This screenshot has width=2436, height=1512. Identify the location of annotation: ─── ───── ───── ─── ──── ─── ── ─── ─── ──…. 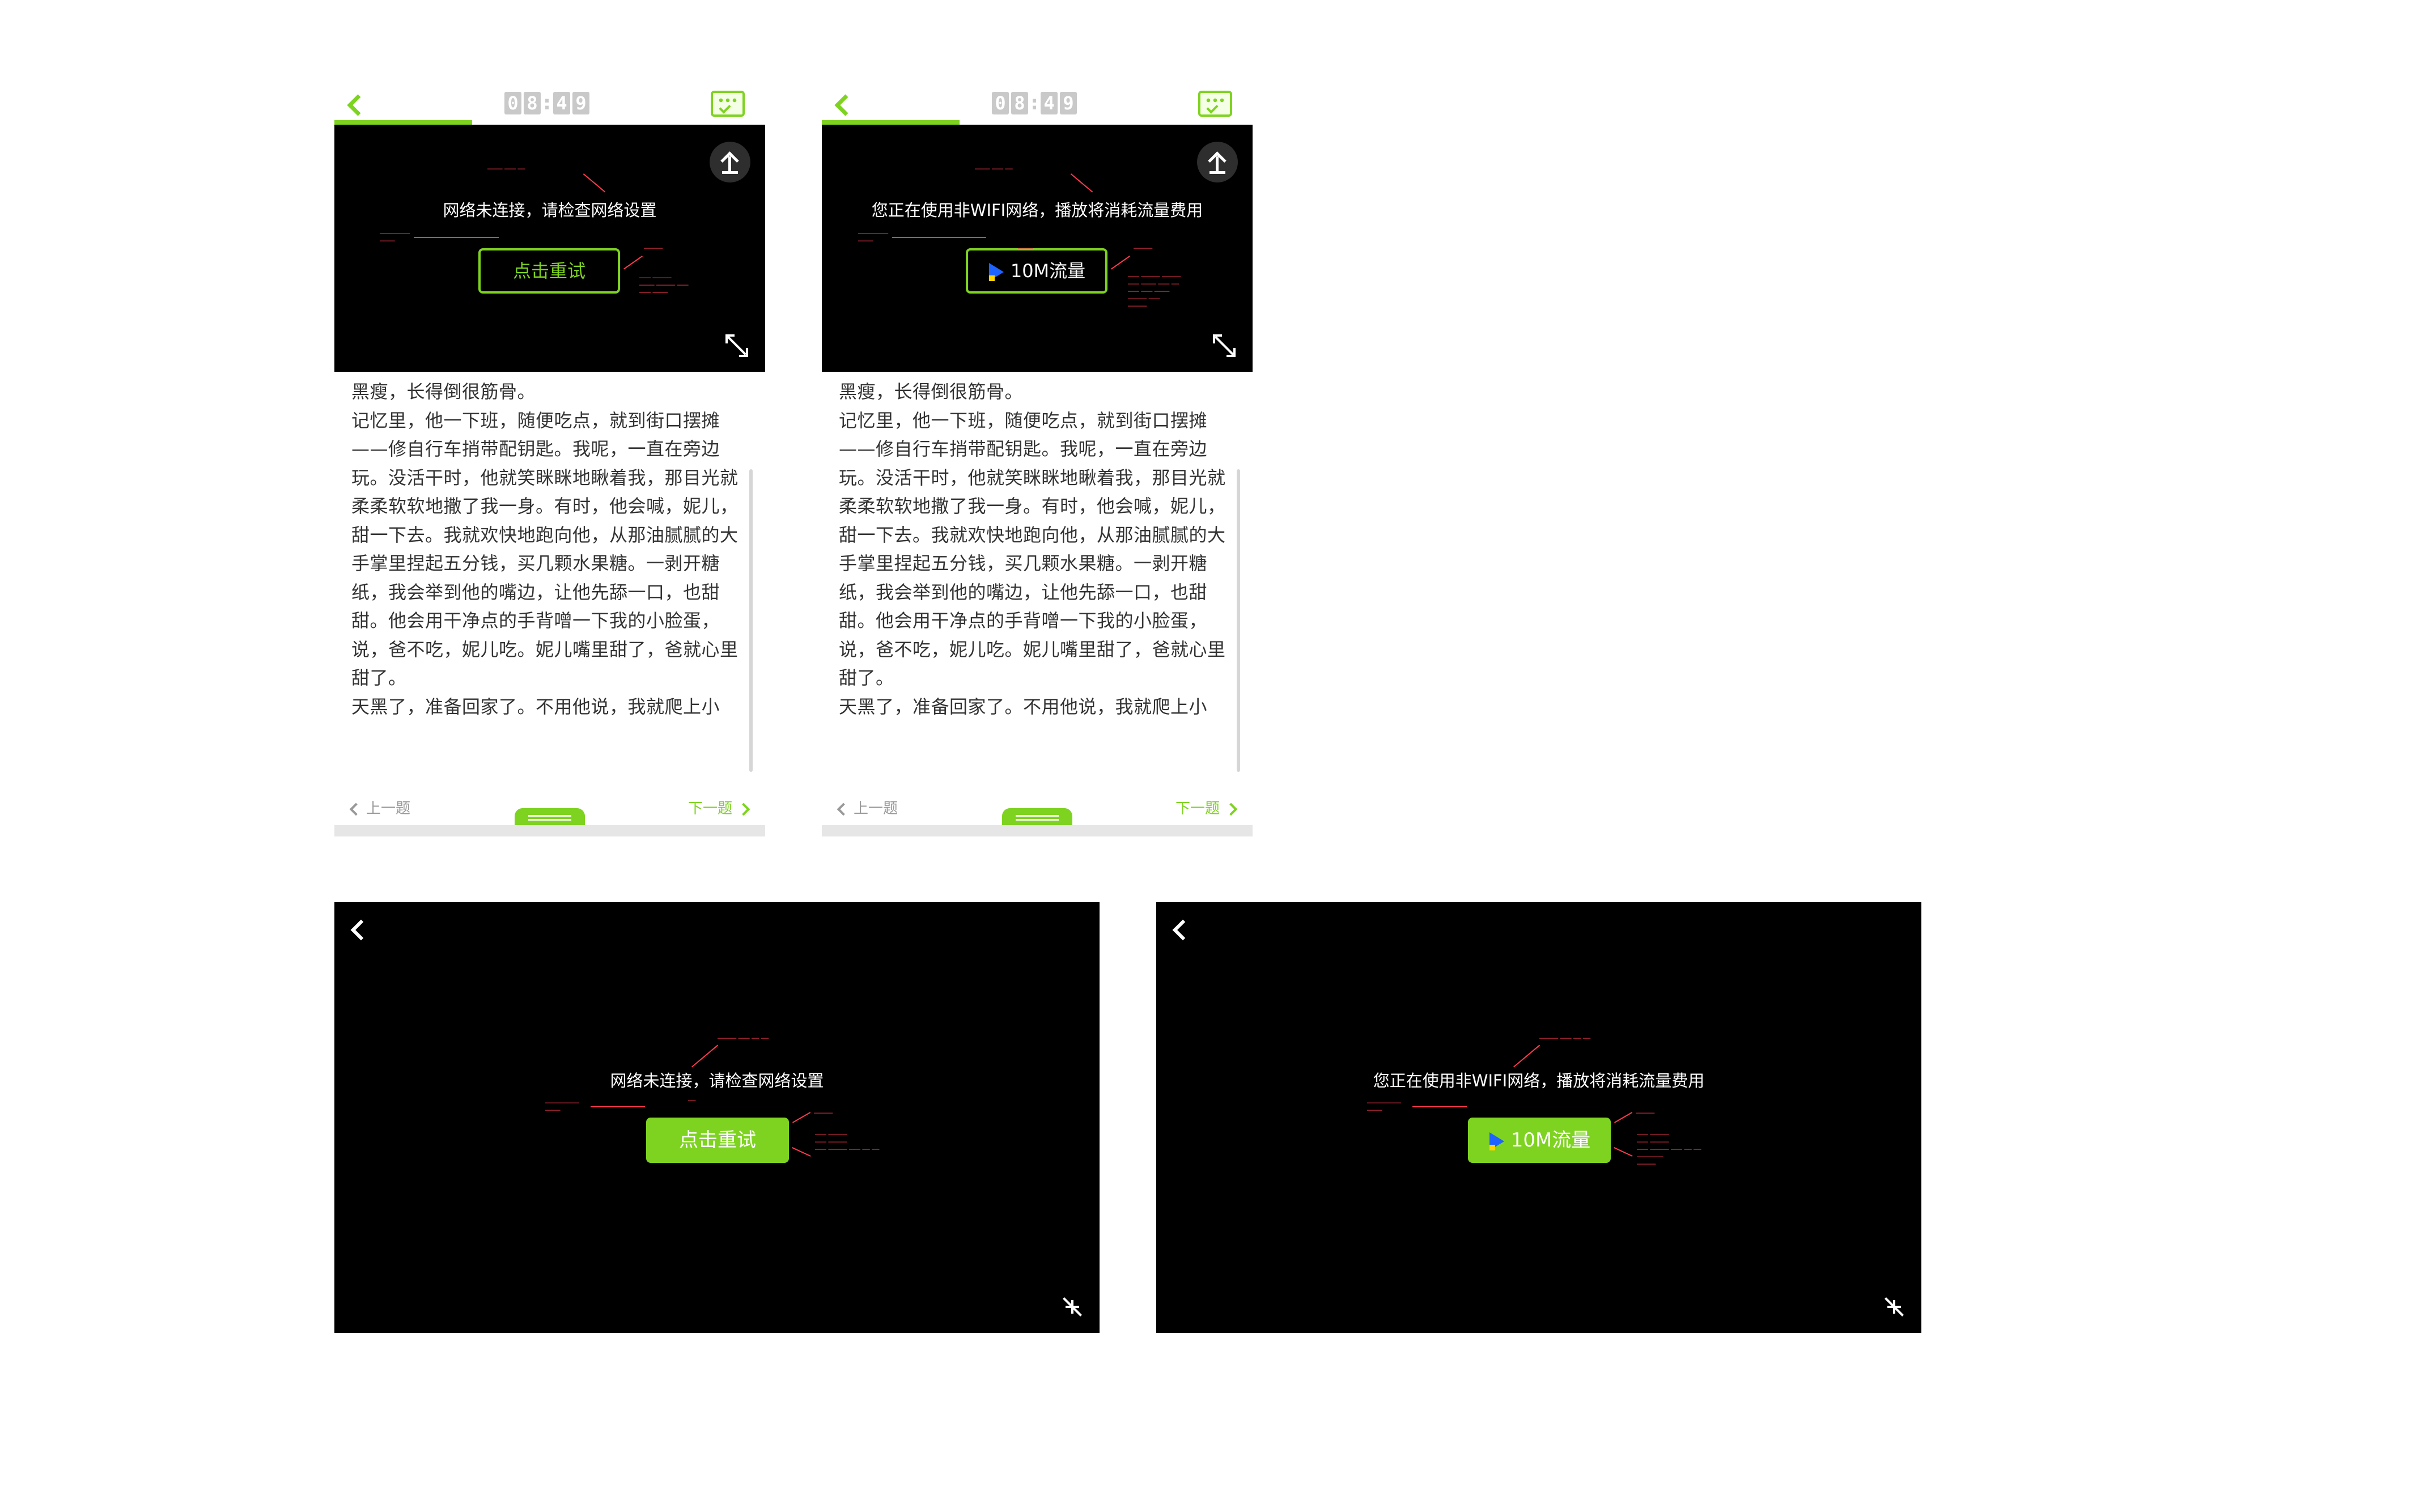
(1154, 292).